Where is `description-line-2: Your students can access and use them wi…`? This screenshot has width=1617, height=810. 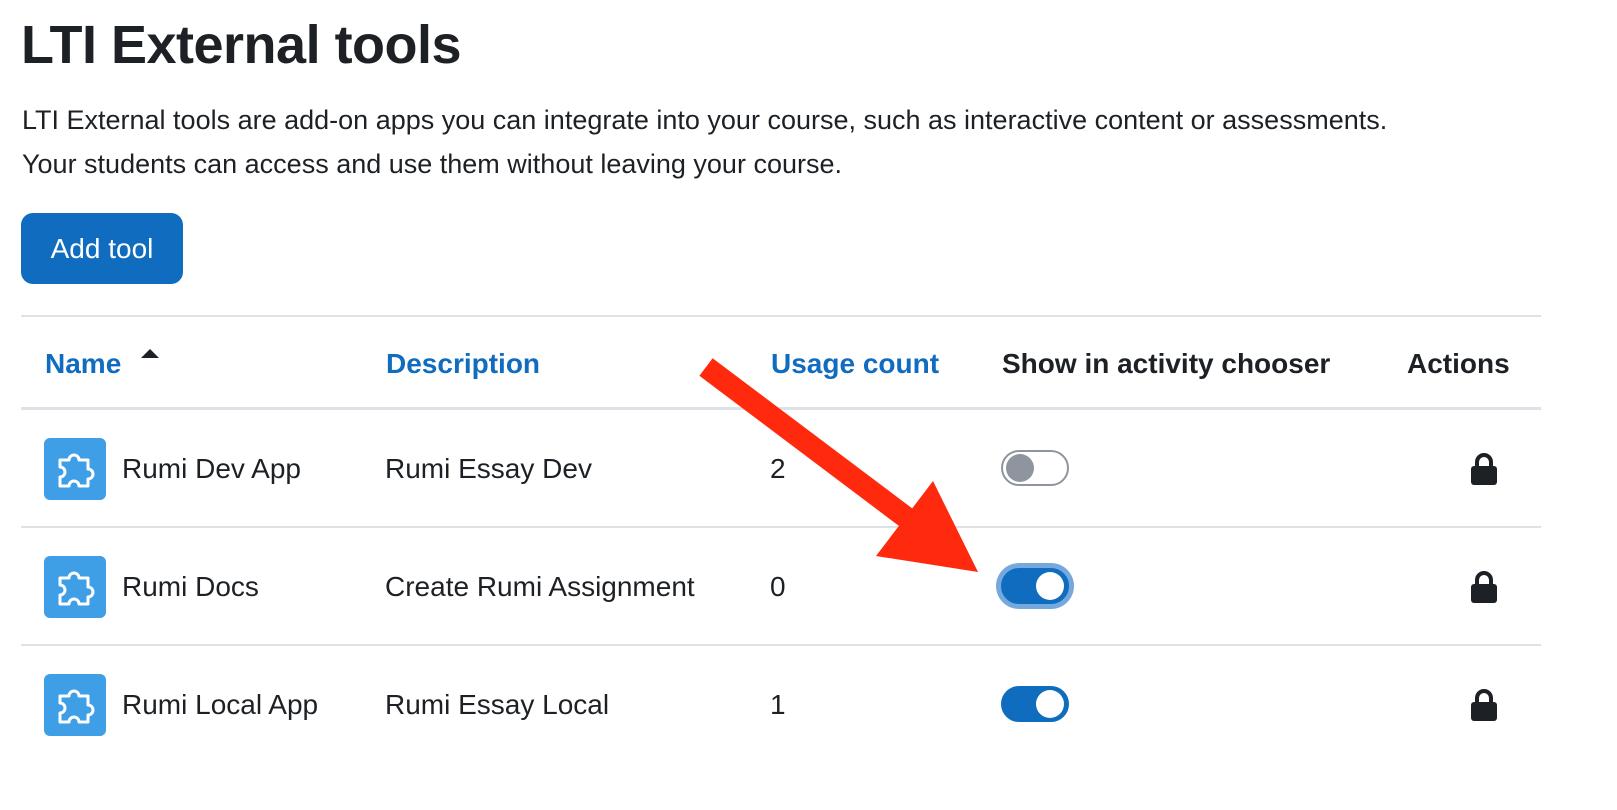
description-line-2: Your students can access and use them wi… is located at coordinates (432, 164).